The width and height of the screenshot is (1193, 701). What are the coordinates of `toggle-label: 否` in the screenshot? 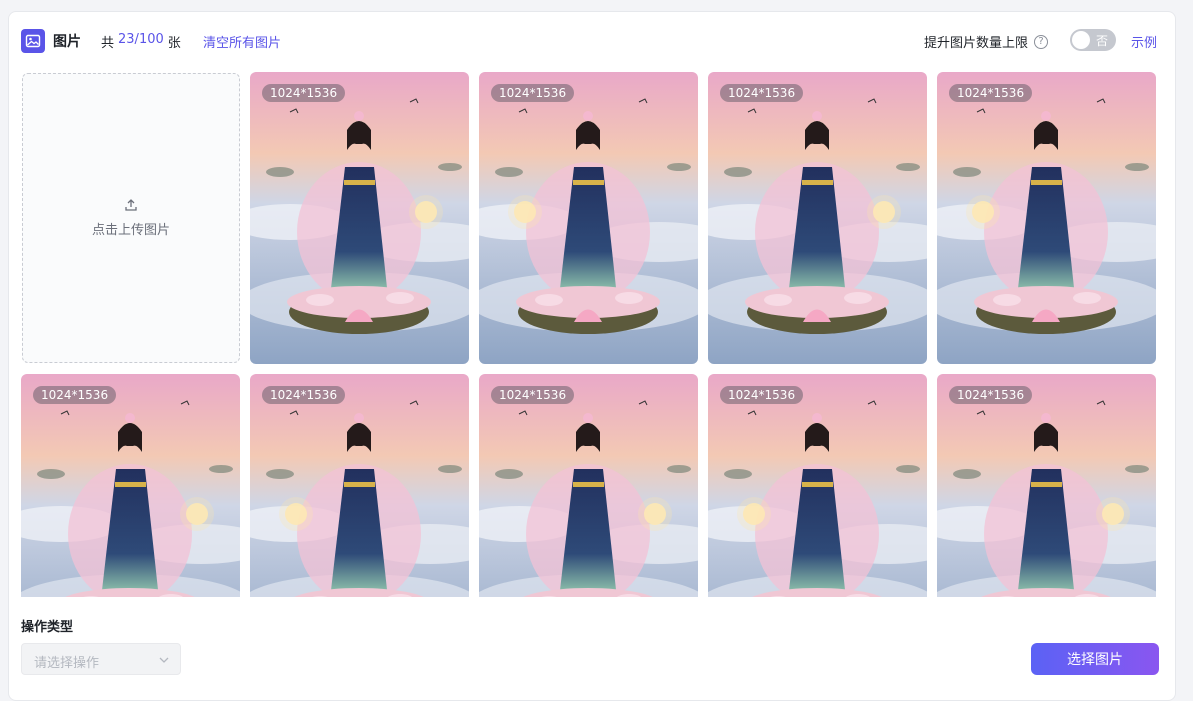 It's located at (1101, 41).